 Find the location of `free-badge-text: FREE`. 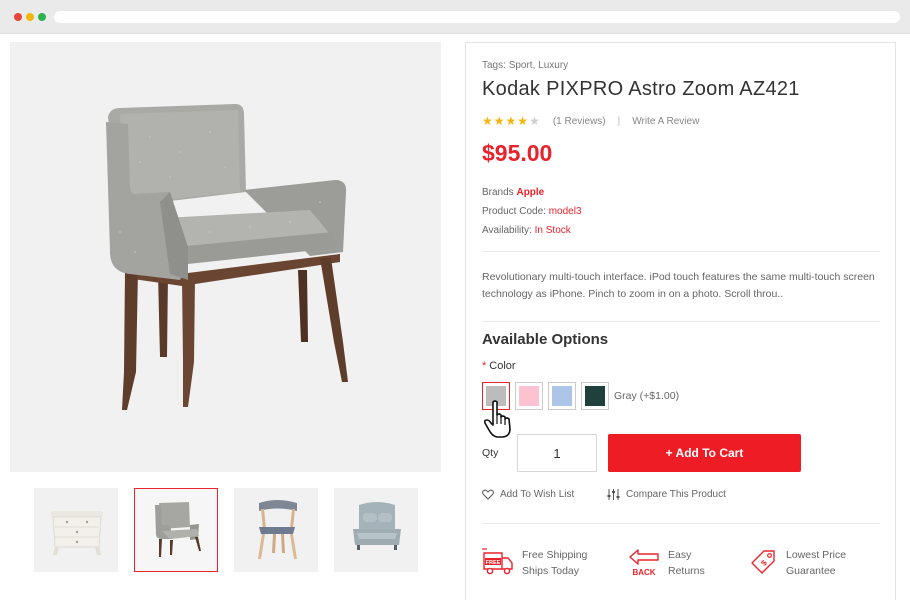

free-badge-text: FREE is located at coordinates (493, 563).